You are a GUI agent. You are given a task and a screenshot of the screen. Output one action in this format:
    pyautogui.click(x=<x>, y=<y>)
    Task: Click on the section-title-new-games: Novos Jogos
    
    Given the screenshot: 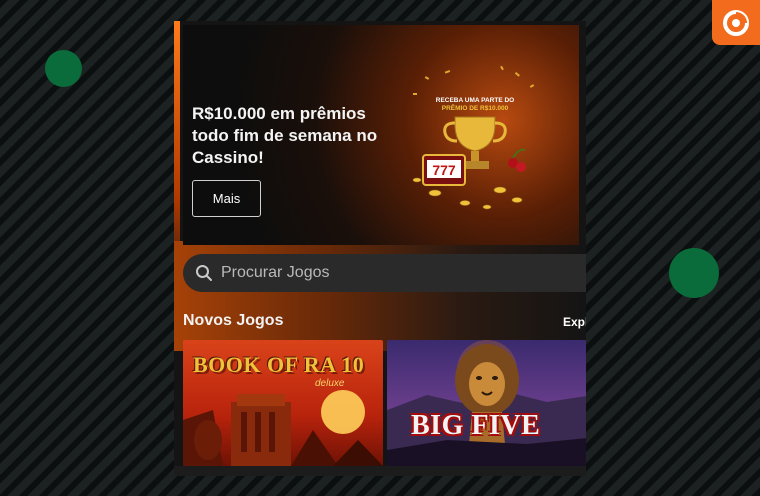 What is the action you would take?
    pyautogui.click(x=233, y=320)
    